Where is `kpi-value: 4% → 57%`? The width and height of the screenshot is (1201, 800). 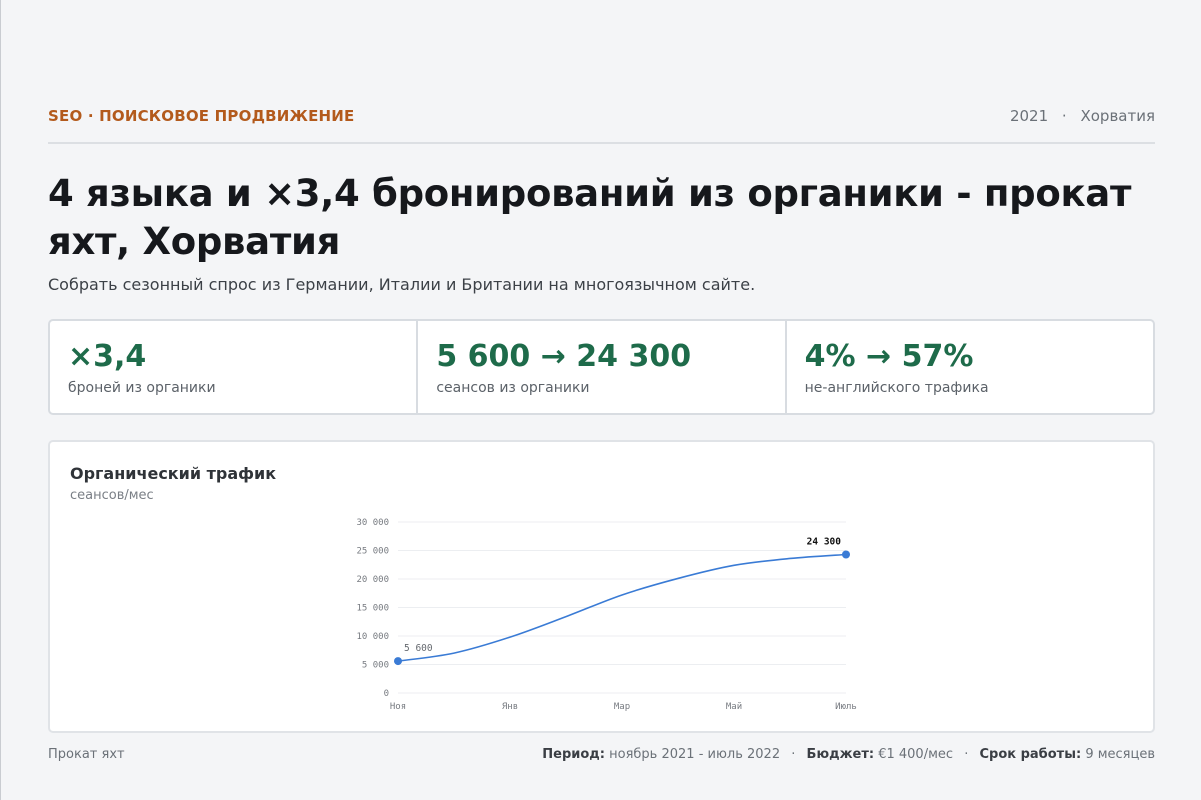
kpi-value: 4% → 57% is located at coordinates (889, 356).